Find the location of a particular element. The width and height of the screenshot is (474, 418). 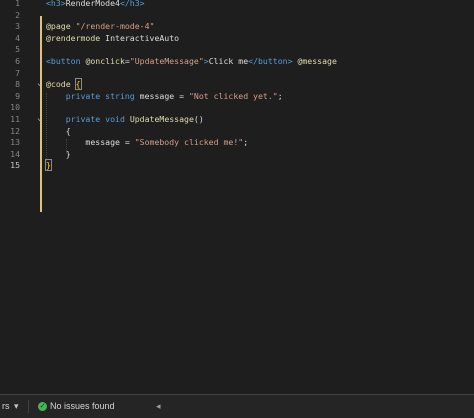

code-token: RenderMode4 is located at coordinates (92, 4).